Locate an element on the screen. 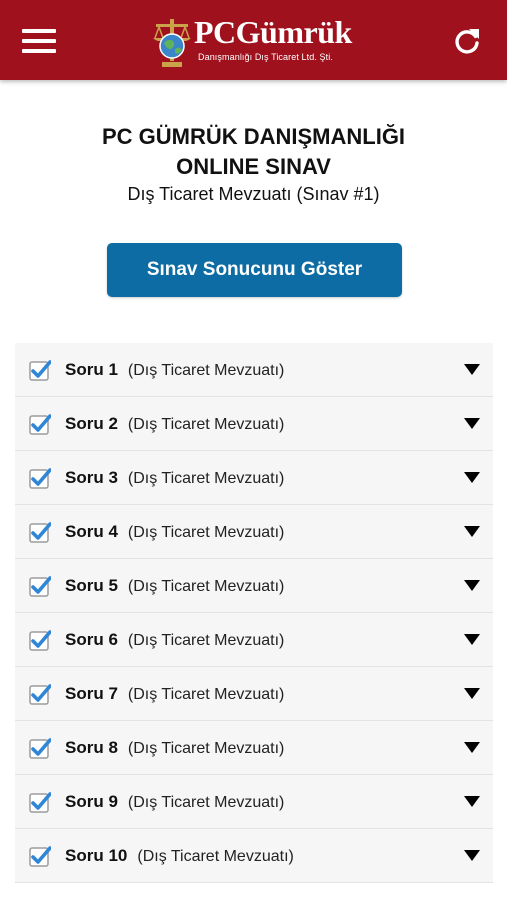  question-number: Soru 2 is located at coordinates (91, 423).